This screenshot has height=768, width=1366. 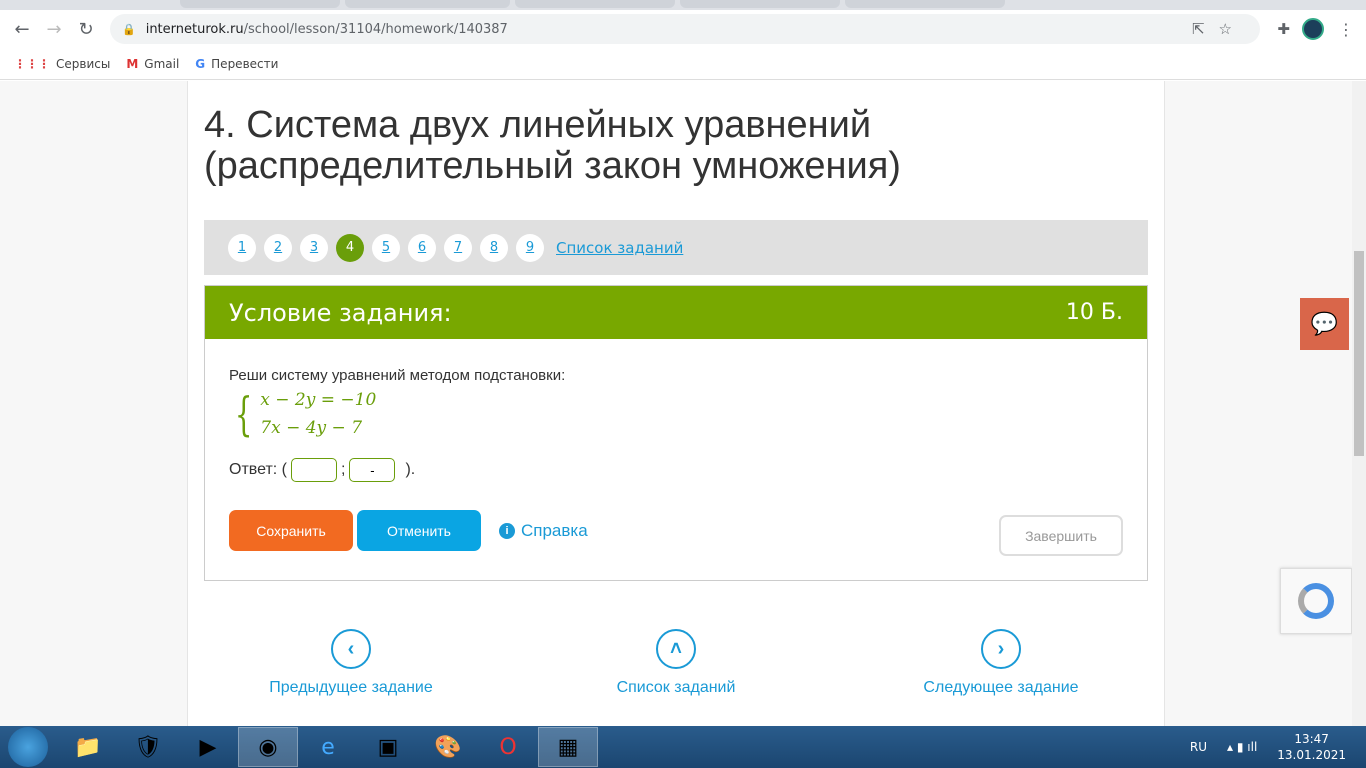 What do you see at coordinates (62, 64) in the screenshot?
I see `bookmark-apps: ⋮⋮⋮ Сервисы` at bounding box center [62, 64].